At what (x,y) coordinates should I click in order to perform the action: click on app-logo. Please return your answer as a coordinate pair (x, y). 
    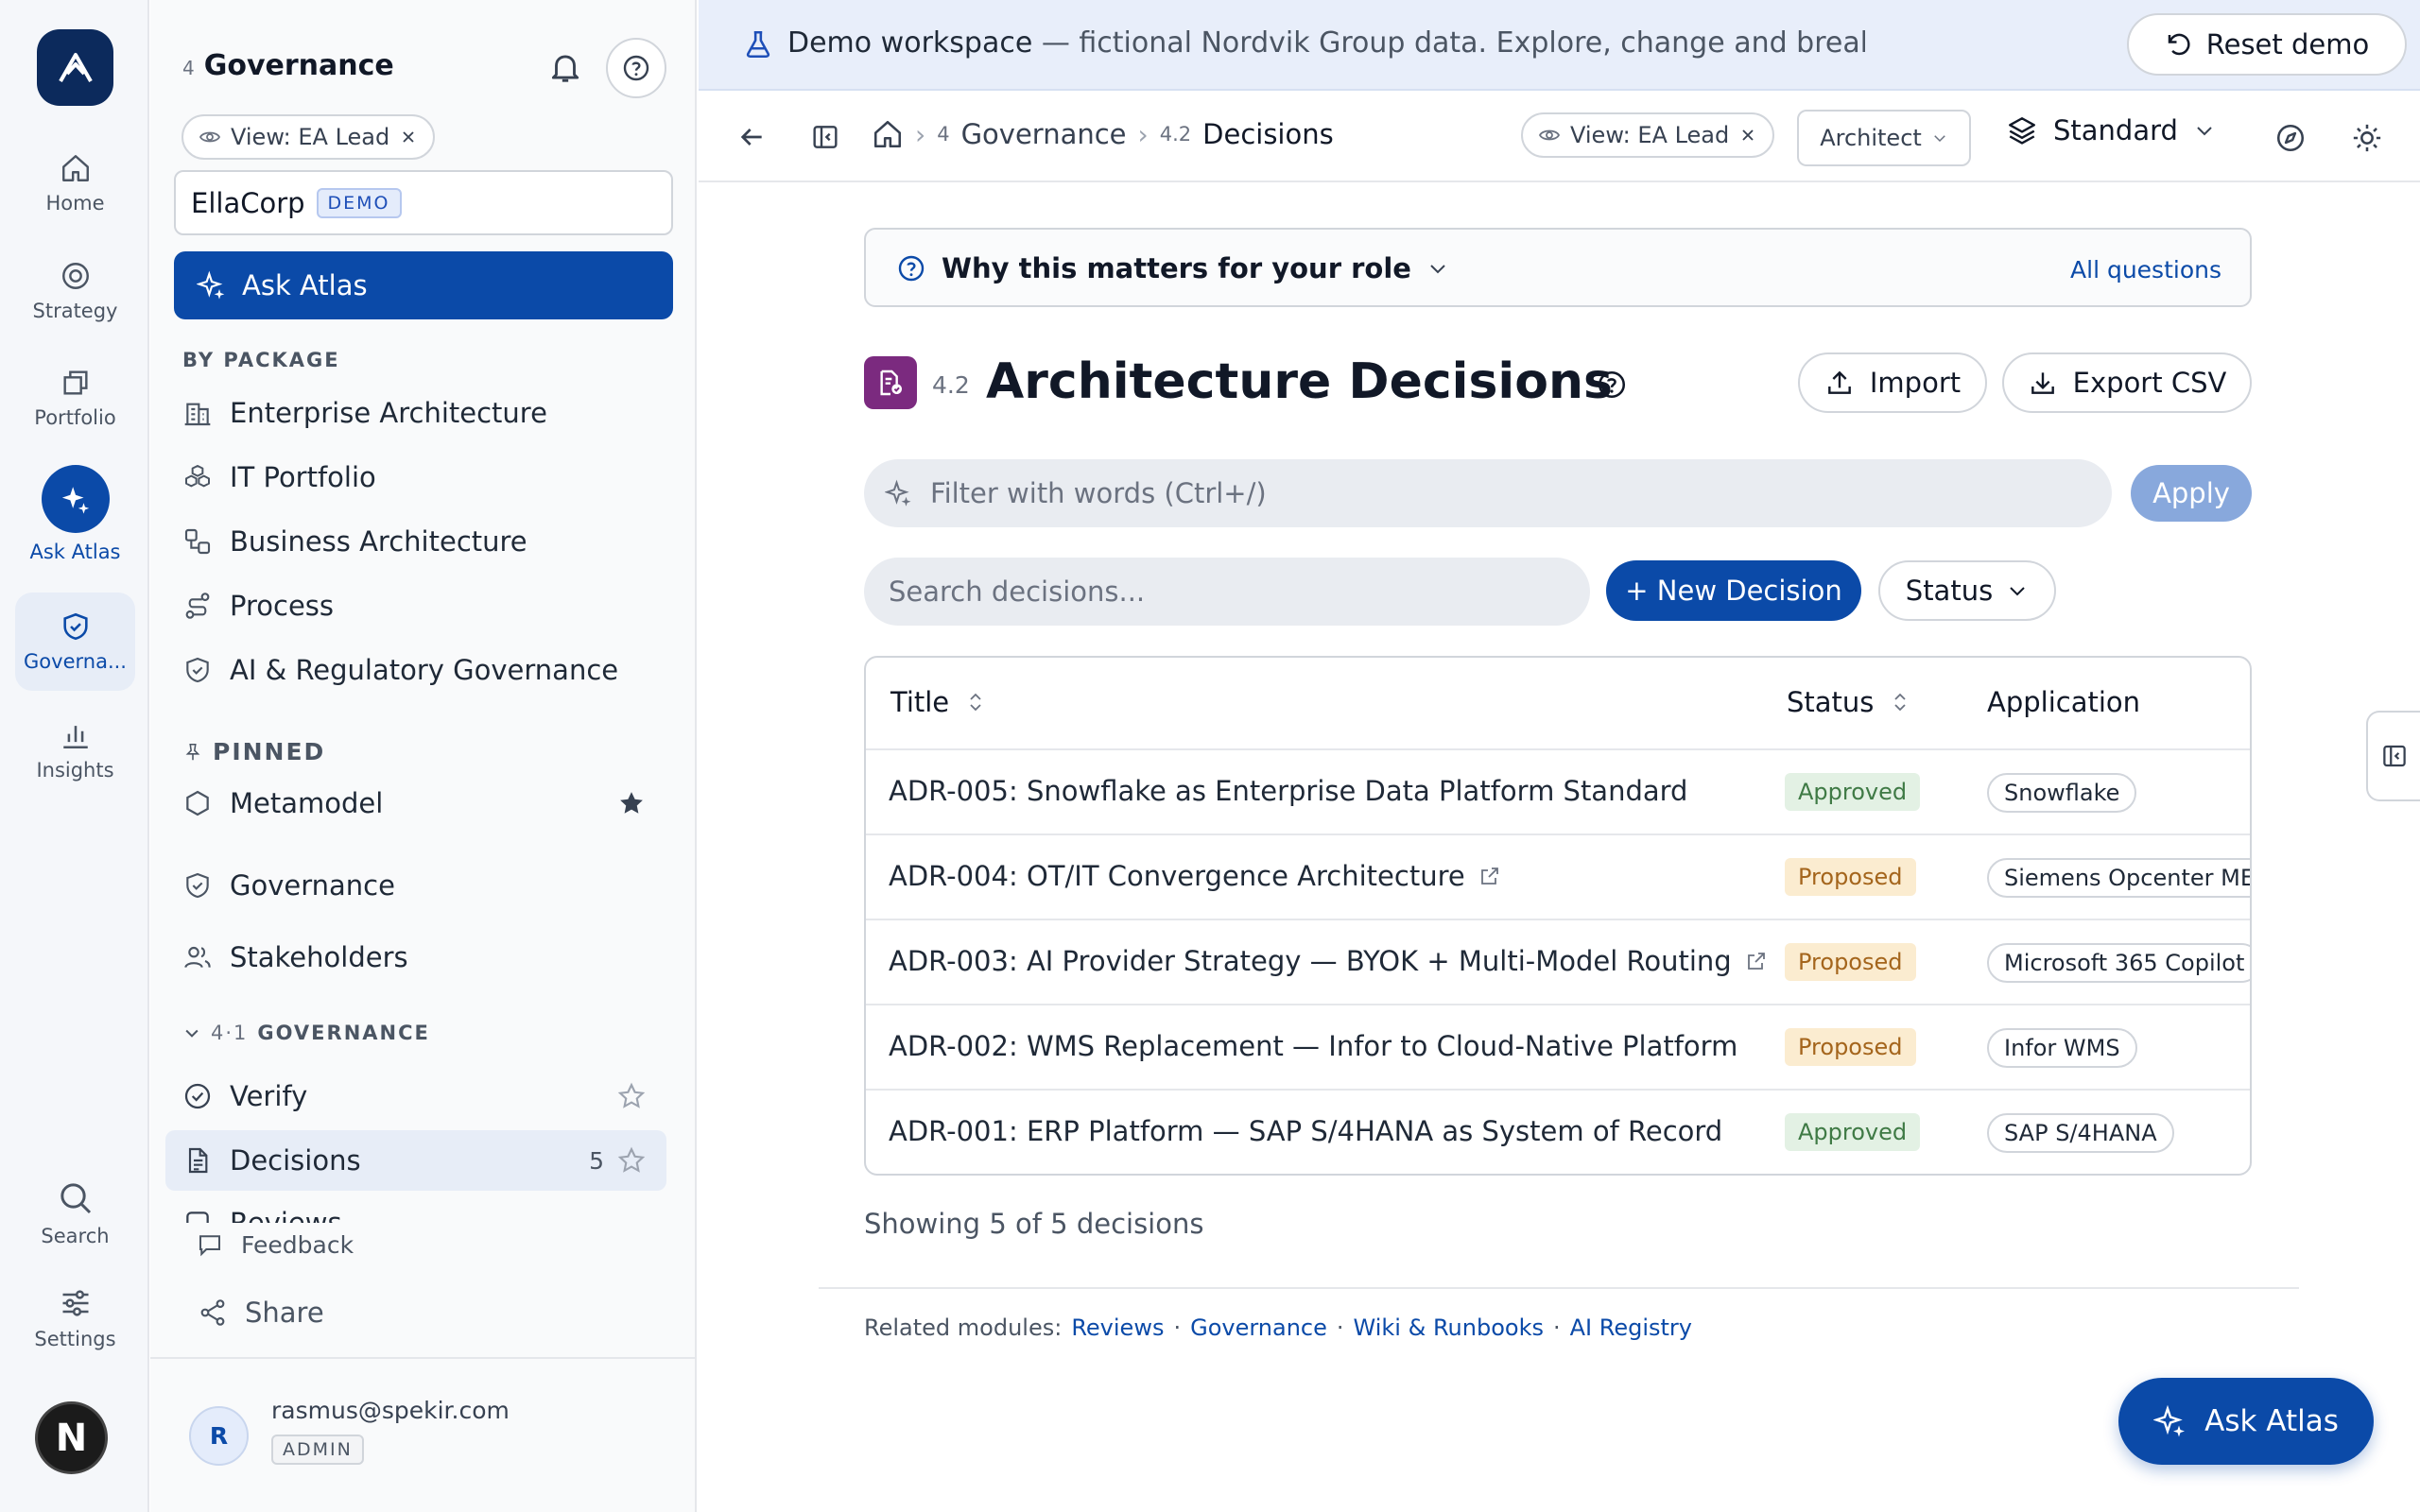
    Looking at the image, I should click on (75, 67).